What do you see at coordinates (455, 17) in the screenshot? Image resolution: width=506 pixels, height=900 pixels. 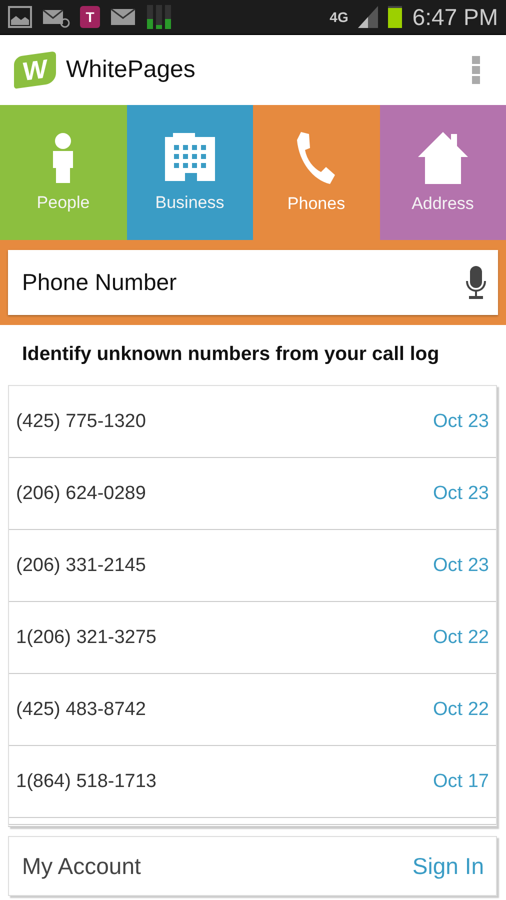 I see `clock: 6:47 PM` at bounding box center [455, 17].